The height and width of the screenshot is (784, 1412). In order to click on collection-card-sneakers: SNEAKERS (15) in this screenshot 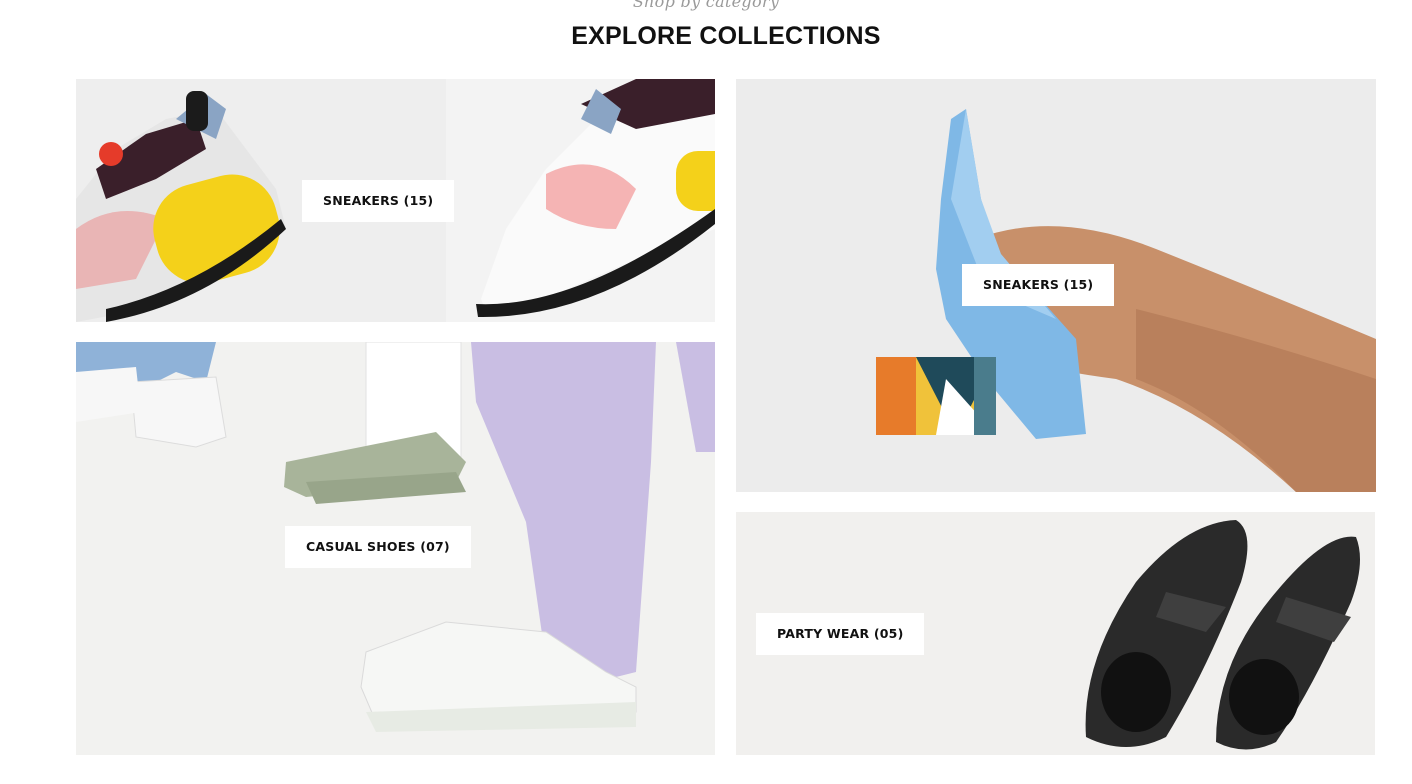, I will do `click(395, 200)`.